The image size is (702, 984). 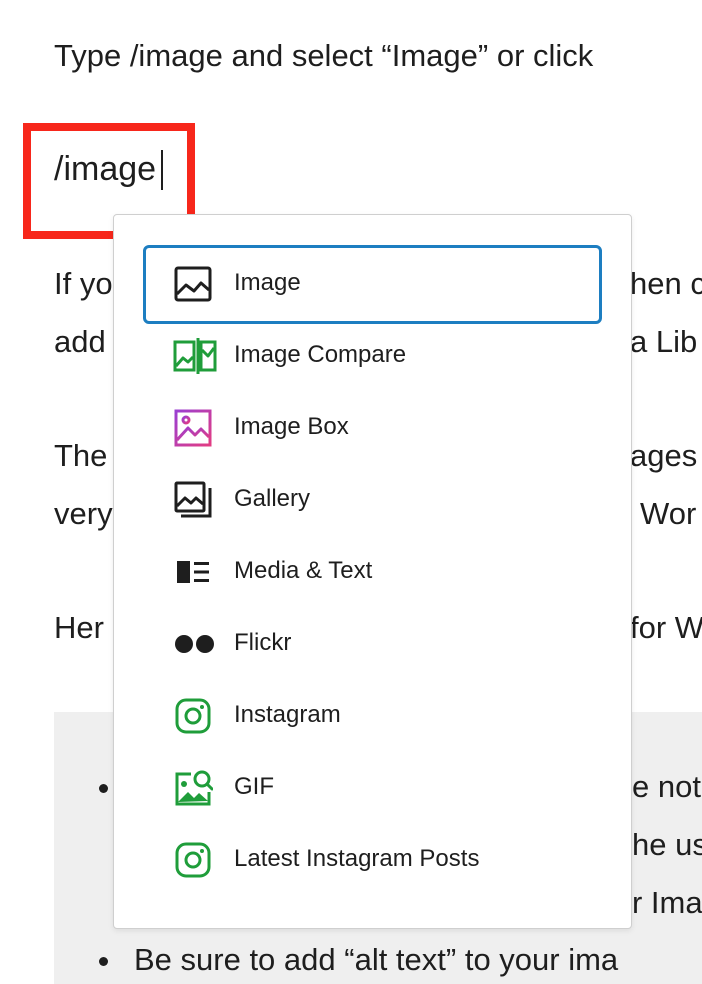 I want to click on image-icon, so click(x=193, y=284).